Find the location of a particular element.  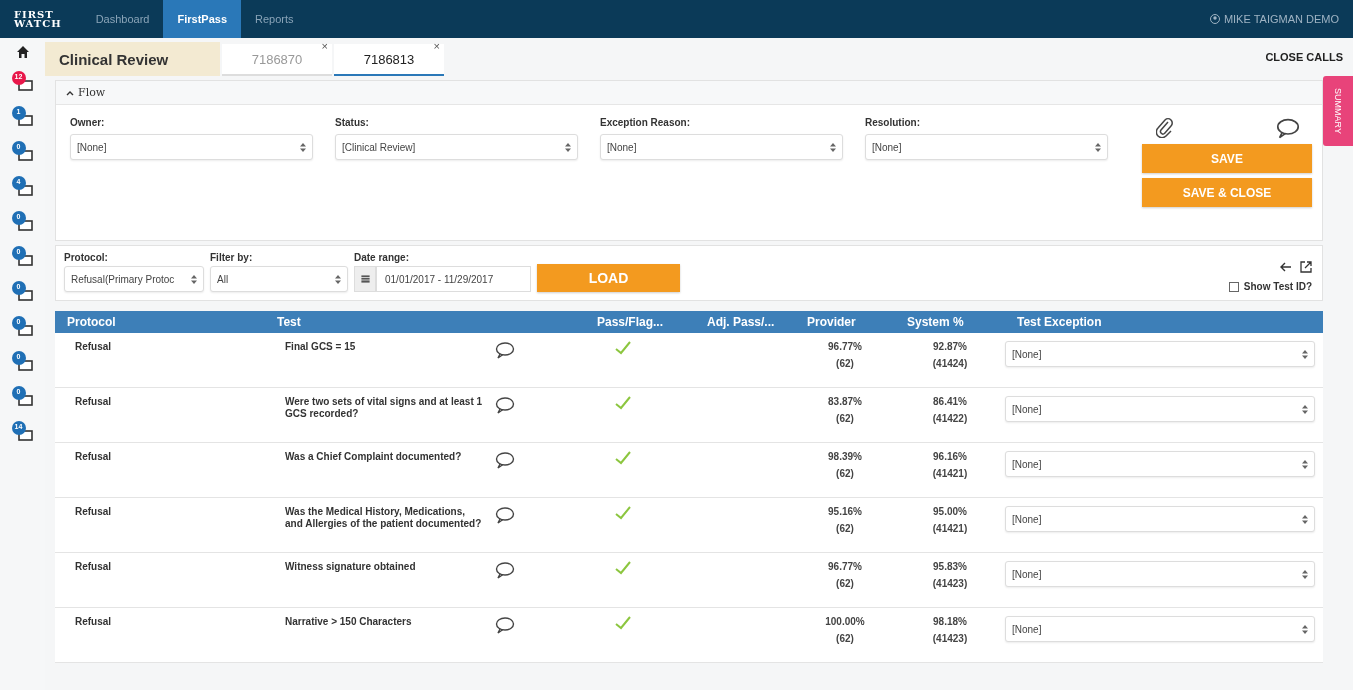

table-cell: 83.87% is located at coordinates (845, 401).